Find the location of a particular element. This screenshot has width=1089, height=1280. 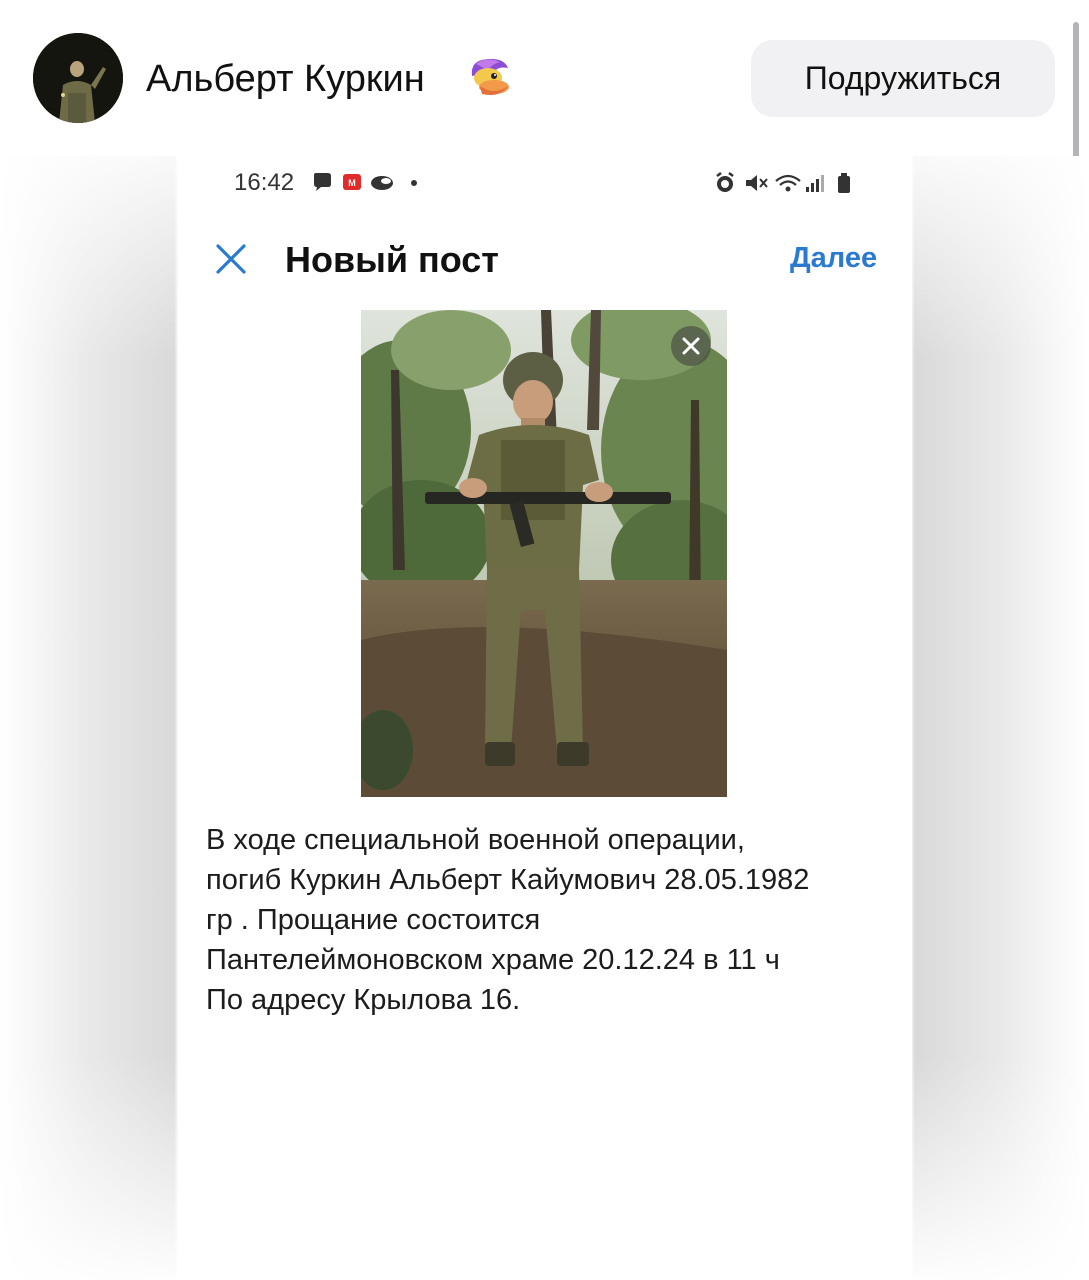

svg-text: М is located at coordinates (352, 183).